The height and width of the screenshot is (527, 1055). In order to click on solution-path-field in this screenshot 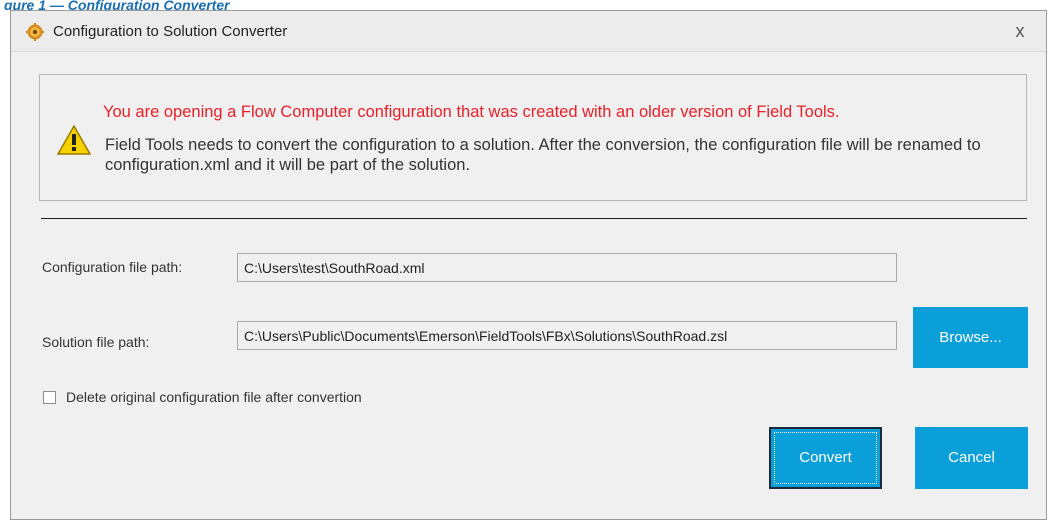, I will do `click(567, 335)`.